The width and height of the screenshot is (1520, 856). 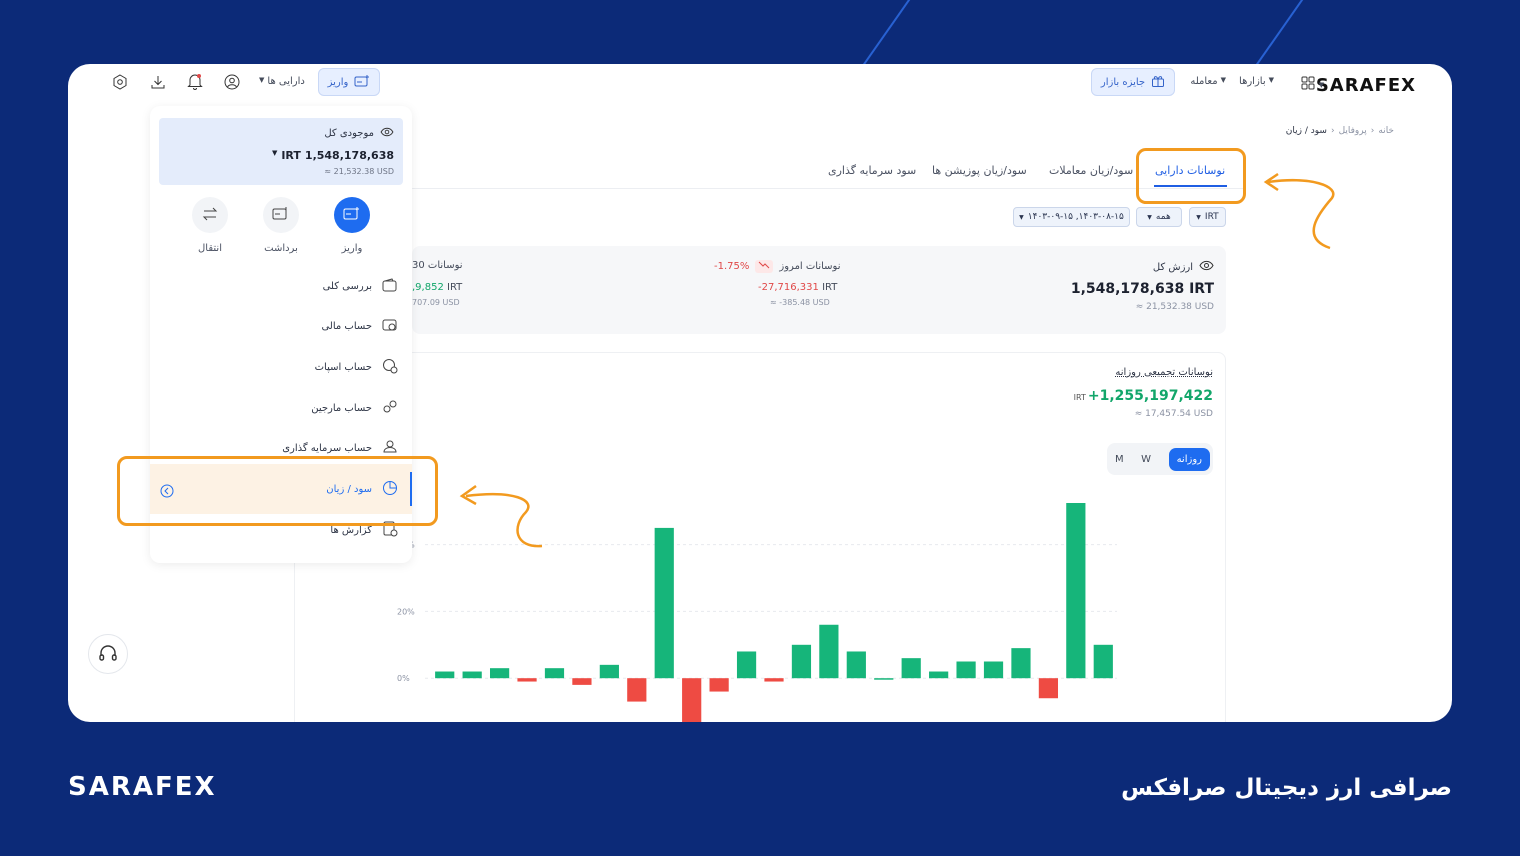 What do you see at coordinates (352, 225) in the screenshot?
I see `action-deposit: واریز` at bounding box center [352, 225].